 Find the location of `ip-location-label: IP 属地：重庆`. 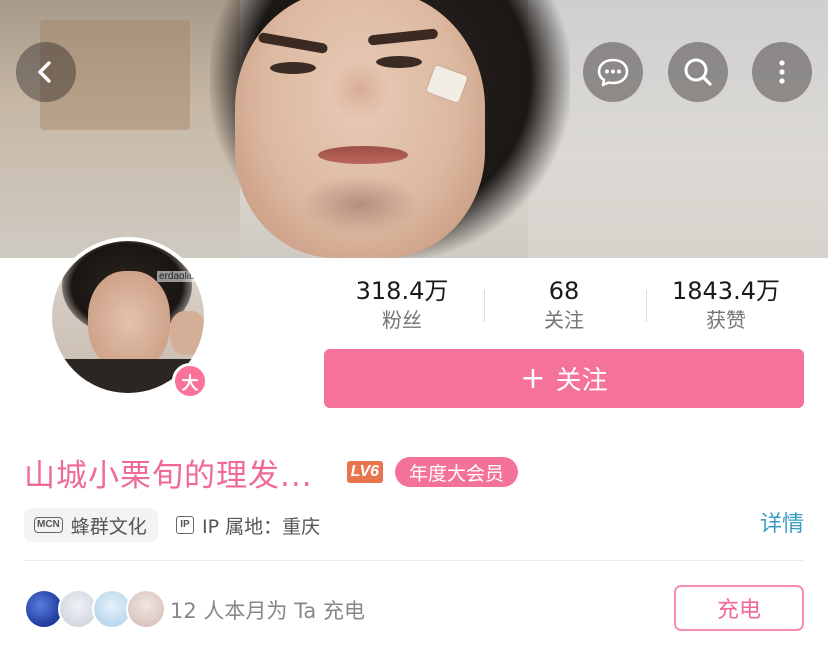

ip-location-label: IP 属地：重庆 is located at coordinates (261, 526).